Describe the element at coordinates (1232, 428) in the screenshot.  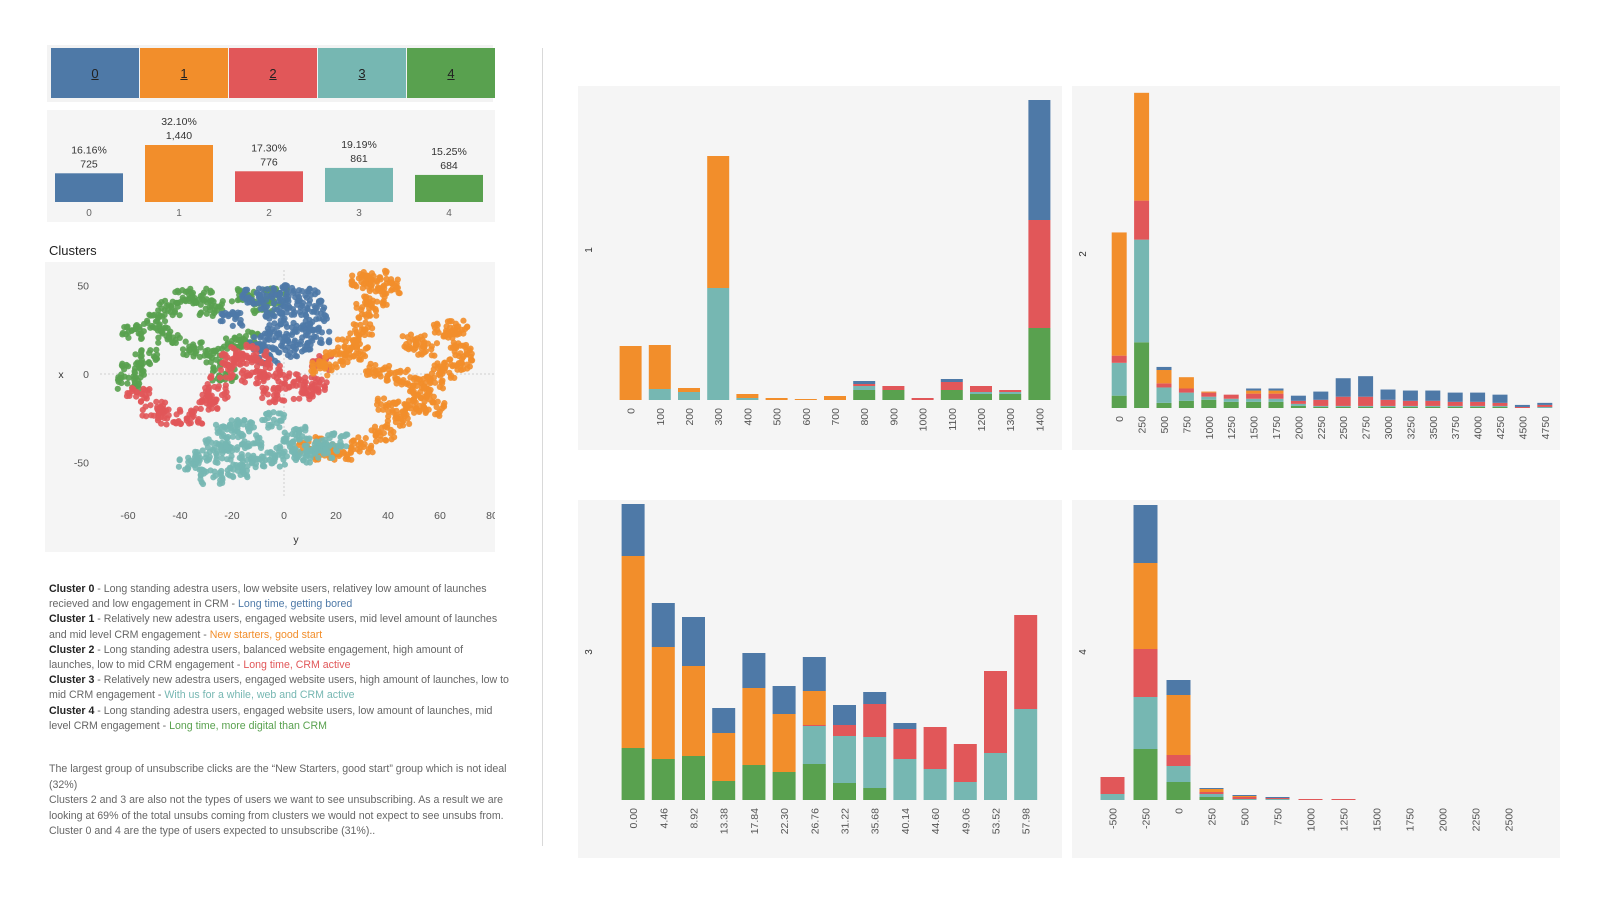
I see `chart-x-tick-label: 1250` at that location.